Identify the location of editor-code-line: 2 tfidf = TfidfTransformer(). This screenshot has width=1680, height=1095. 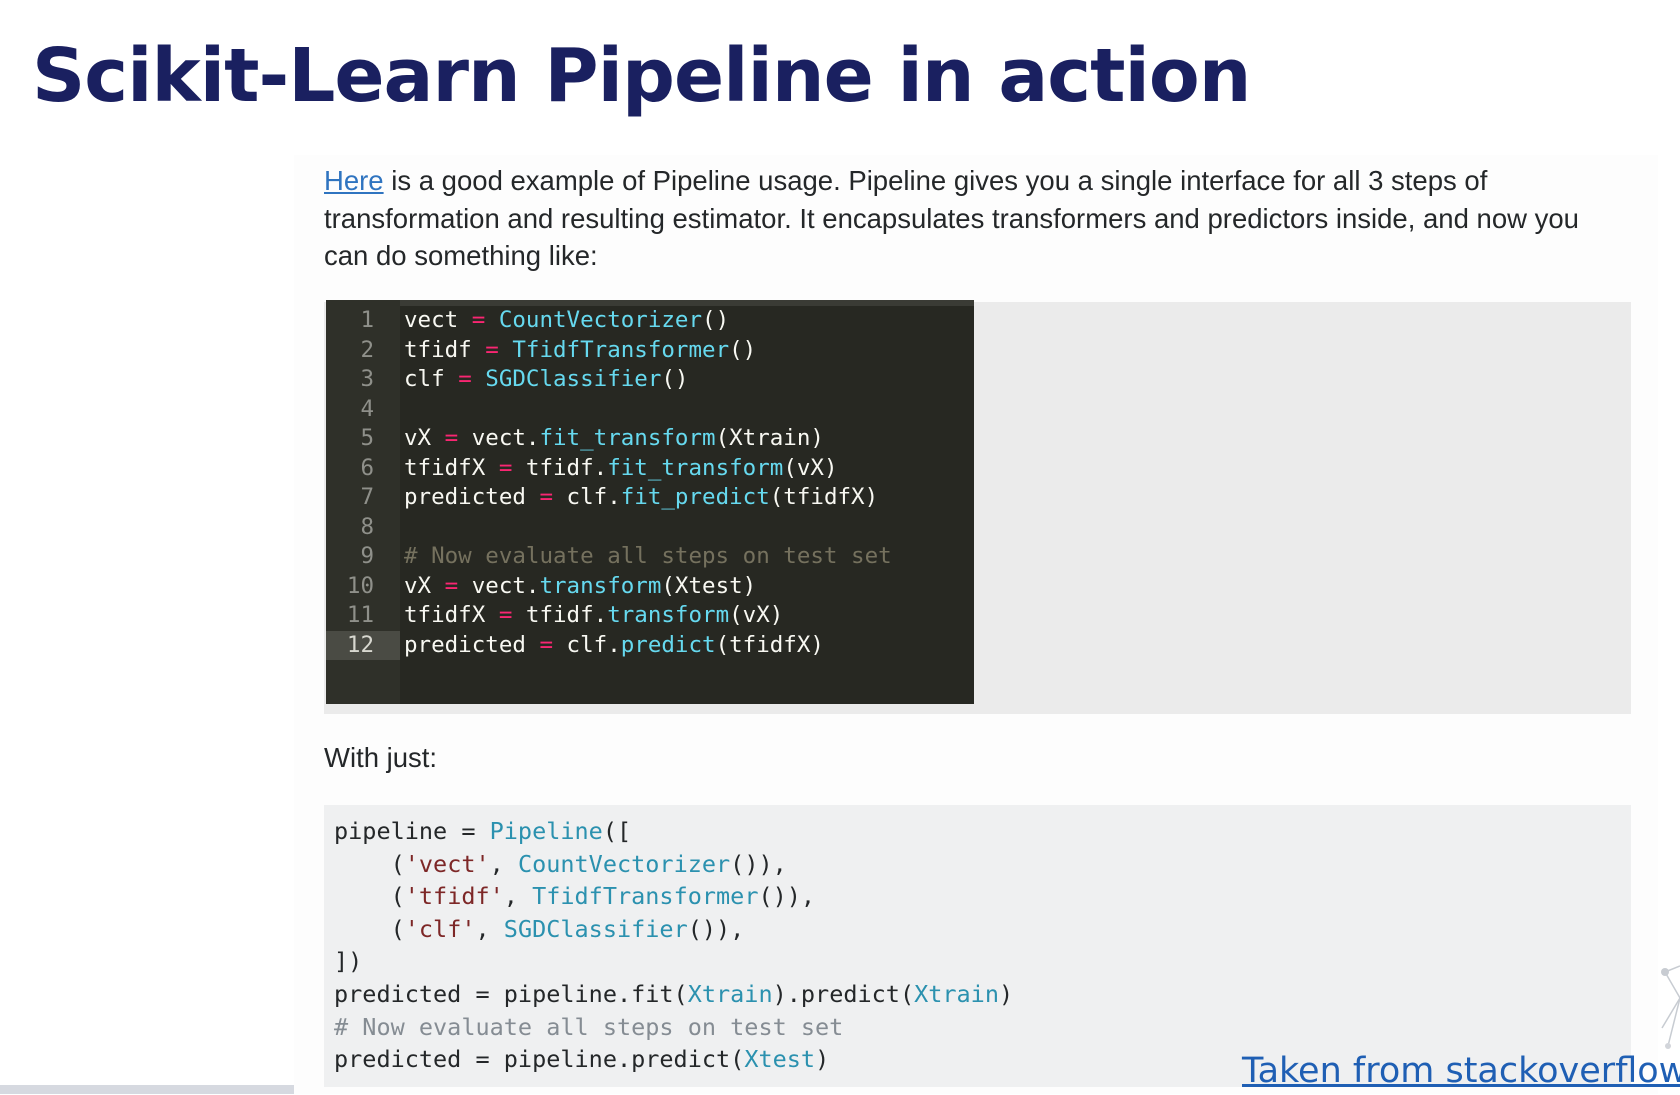
(650, 351).